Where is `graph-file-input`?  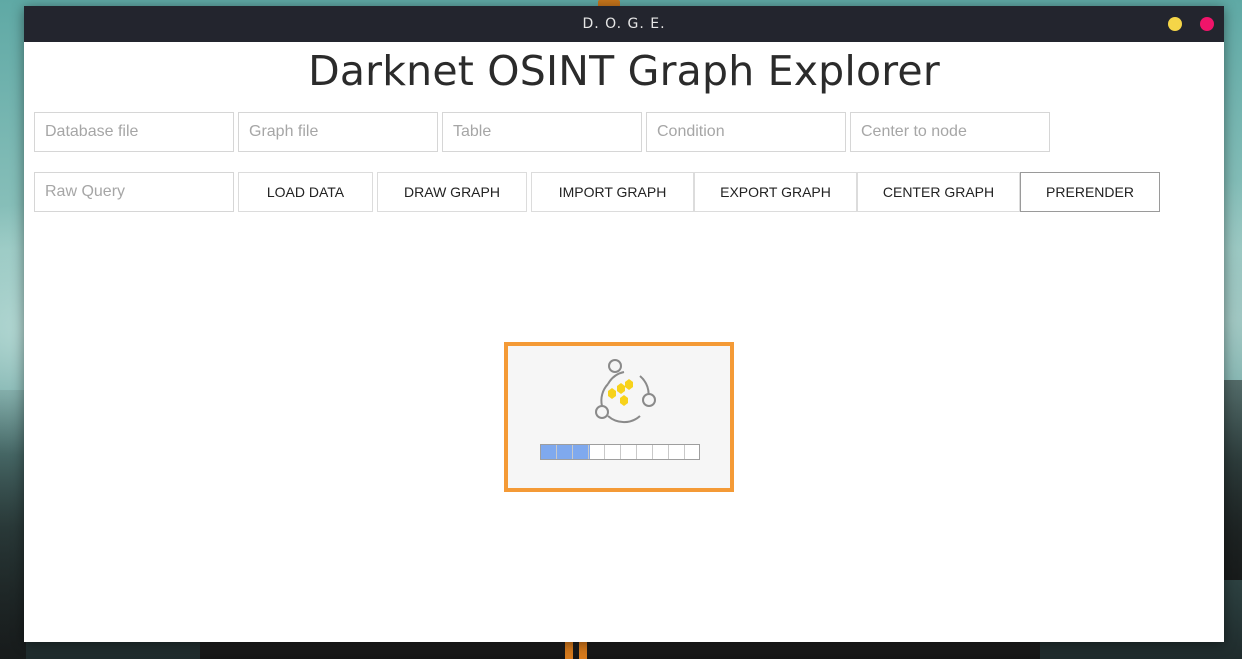
graph-file-input is located at coordinates (338, 132).